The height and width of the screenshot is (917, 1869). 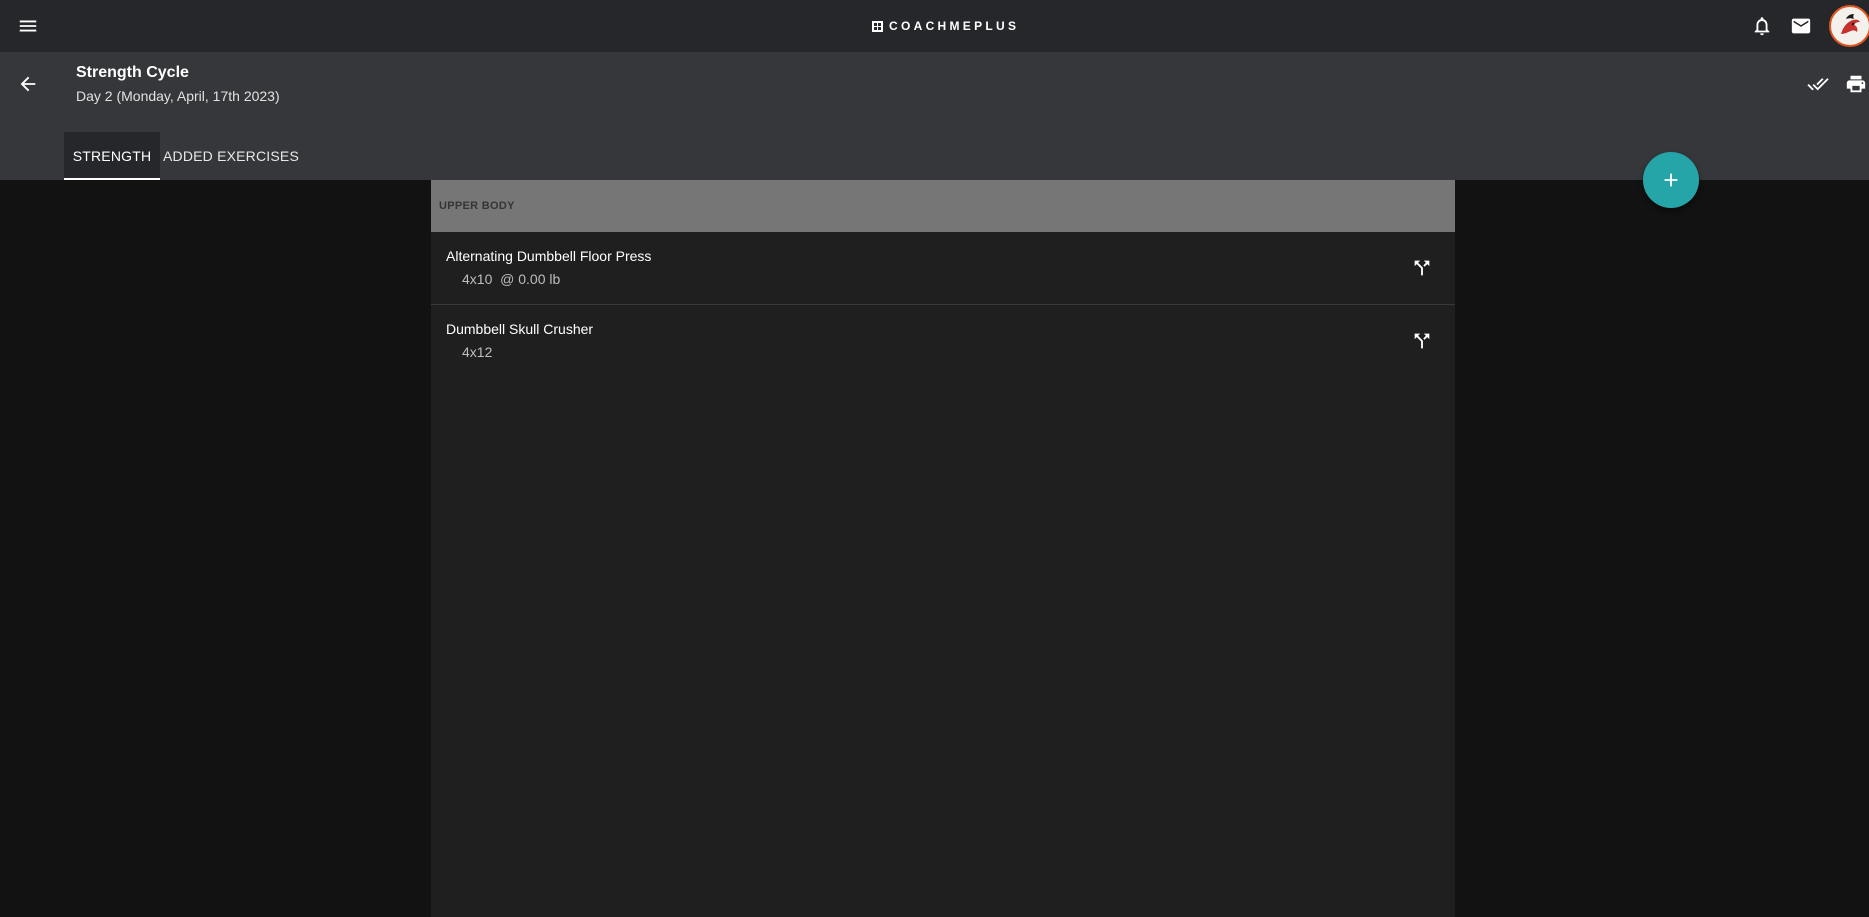 What do you see at coordinates (520, 329) in the screenshot?
I see `exercise-name: Dumbbell Skull Crusher` at bounding box center [520, 329].